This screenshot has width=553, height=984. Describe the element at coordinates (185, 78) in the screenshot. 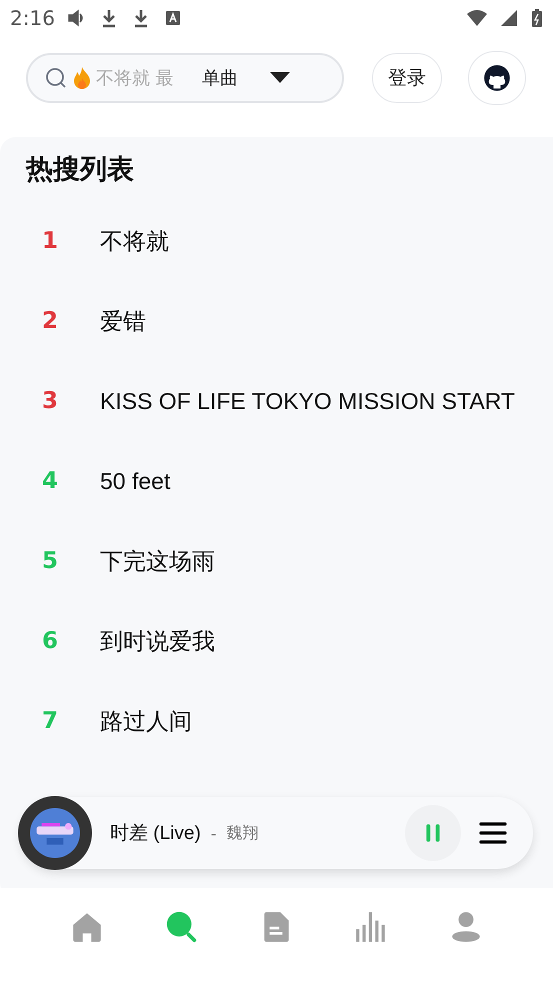

I see `search-field: 不将就 最 单曲` at that location.